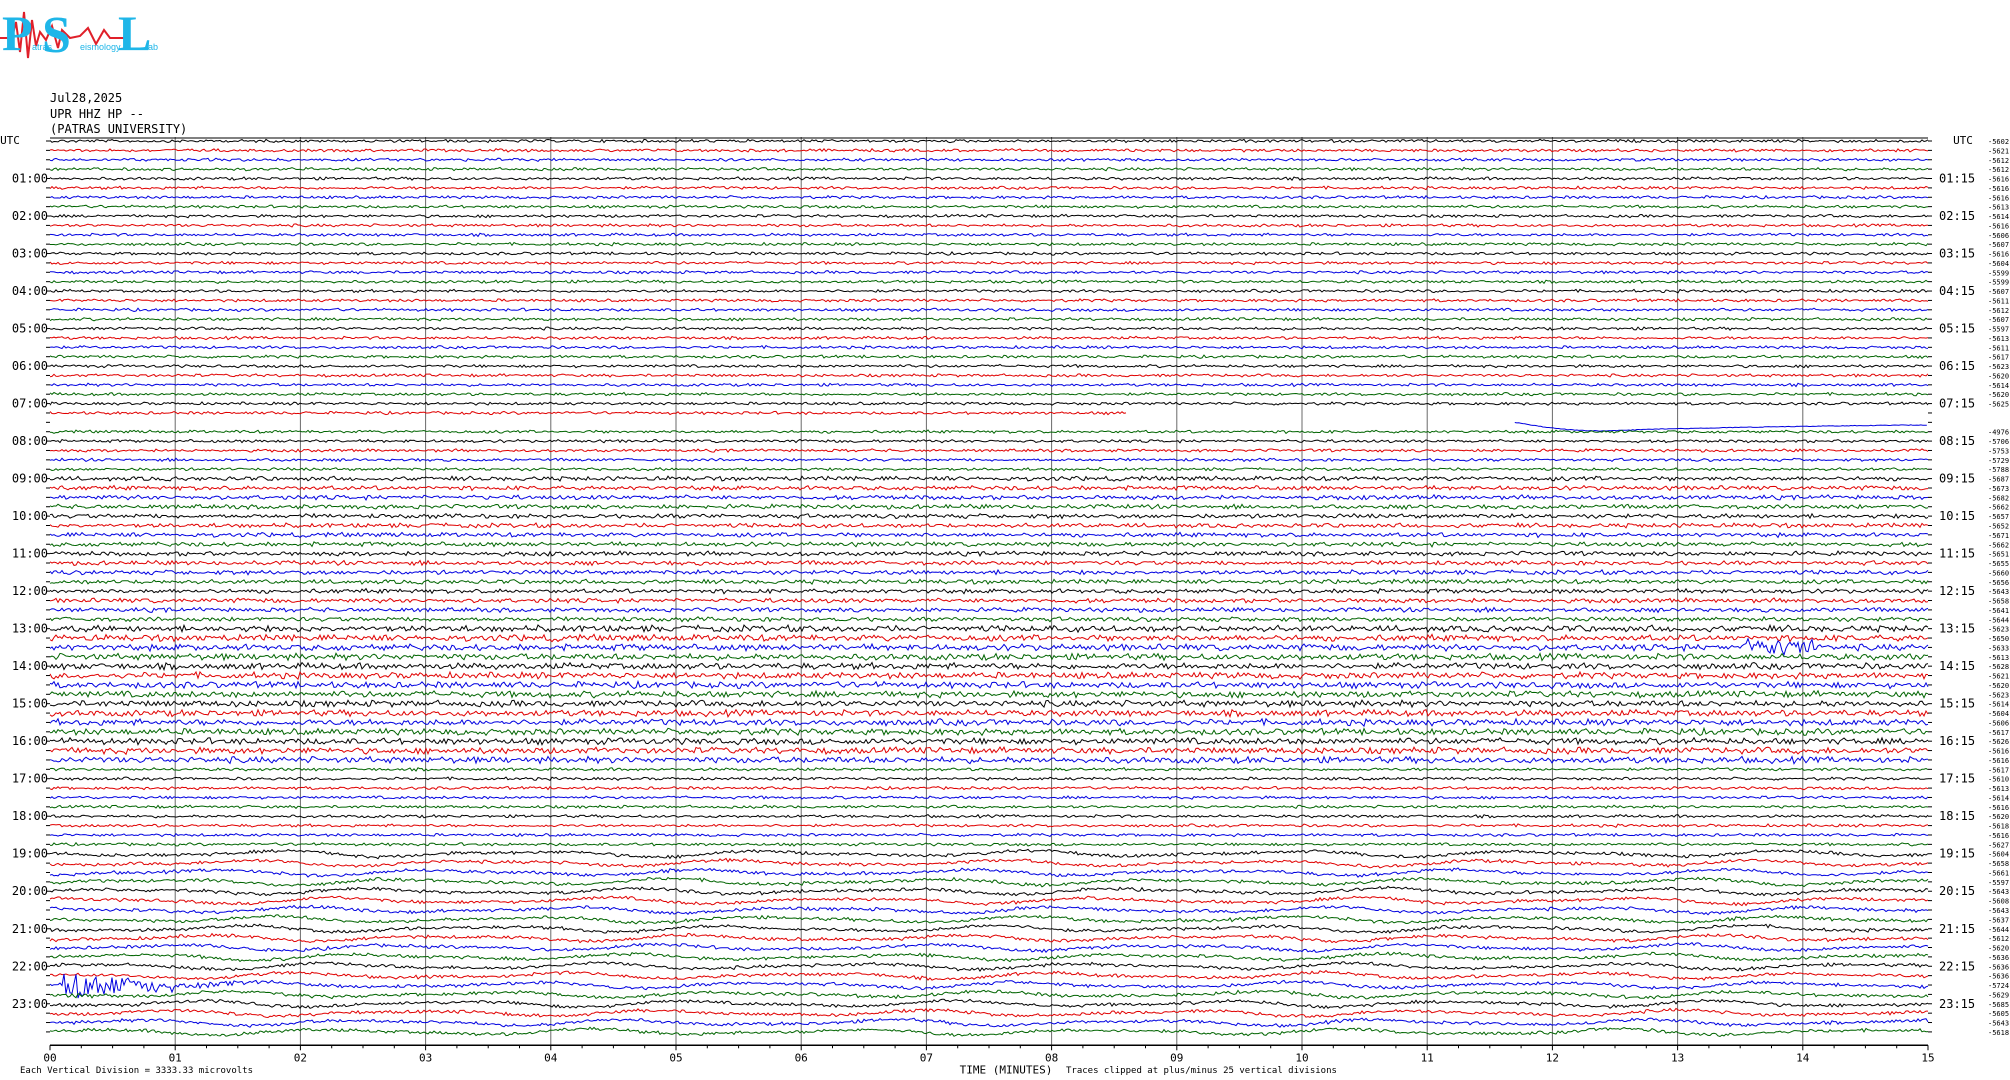  I want to click on x-tick-label: 03, so click(425, 1057).